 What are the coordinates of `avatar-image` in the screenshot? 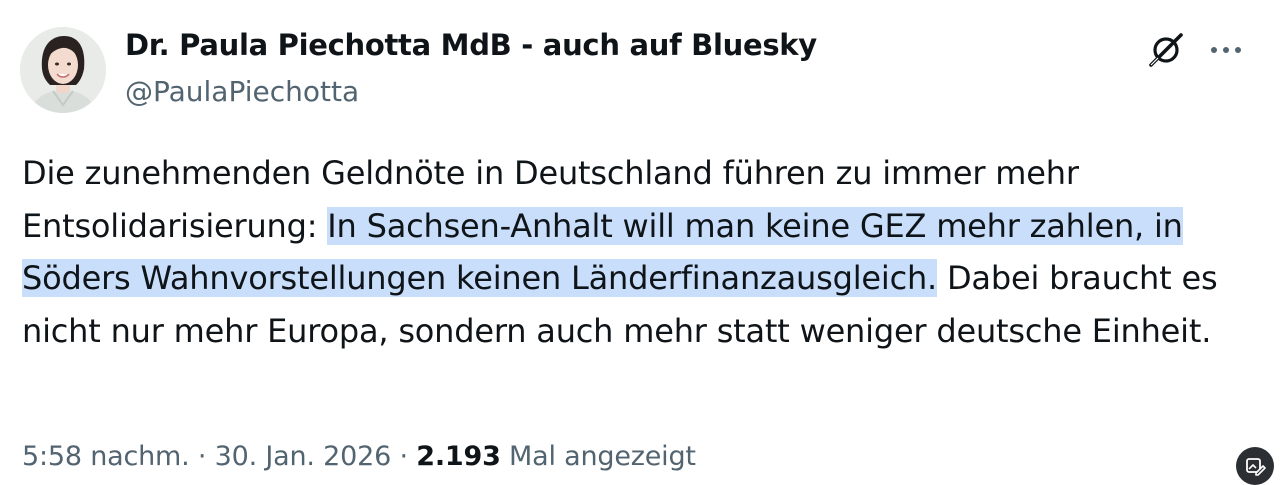 It's located at (63, 70).